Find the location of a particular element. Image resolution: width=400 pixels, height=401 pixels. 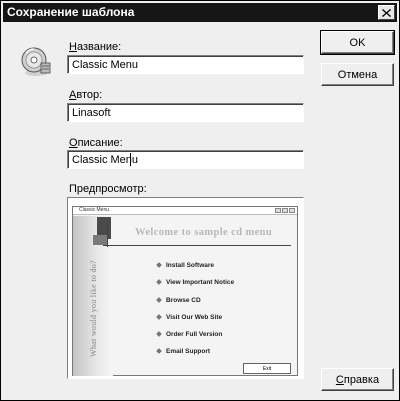

template-disc-icon is located at coordinates (36, 61).